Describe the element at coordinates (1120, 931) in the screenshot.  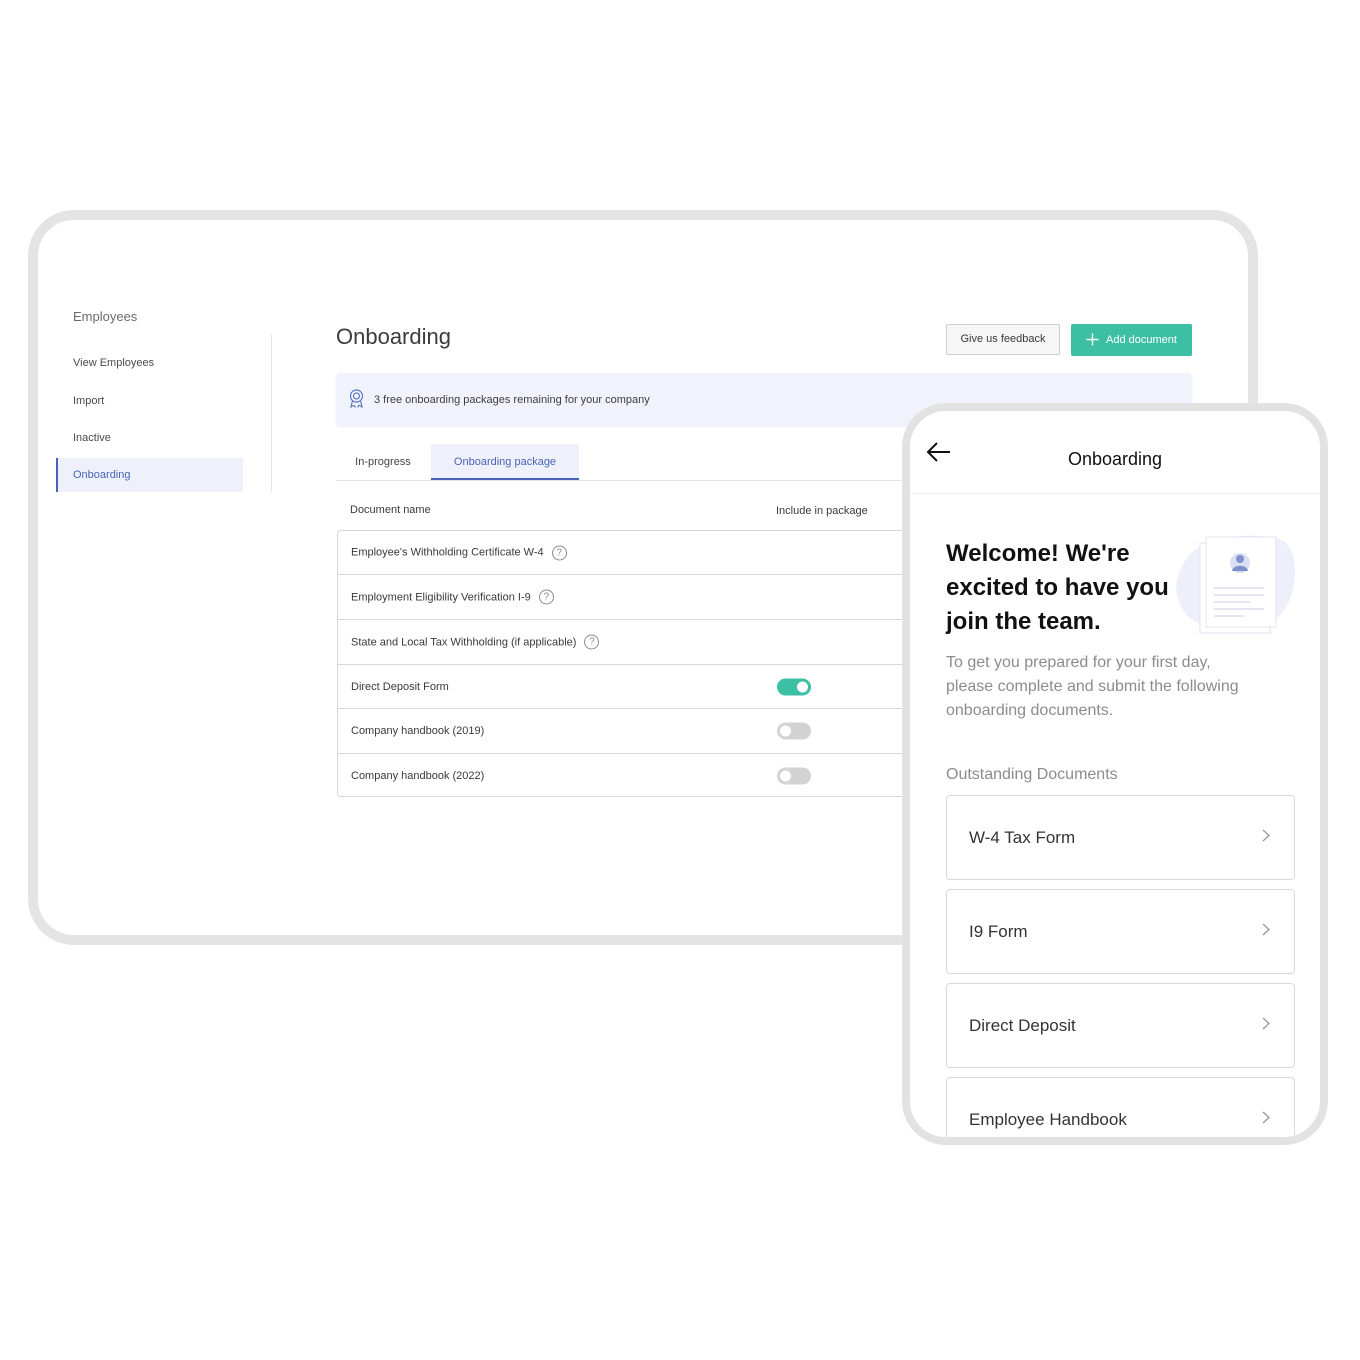
I see `document-card-i9: I9 Form` at that location.